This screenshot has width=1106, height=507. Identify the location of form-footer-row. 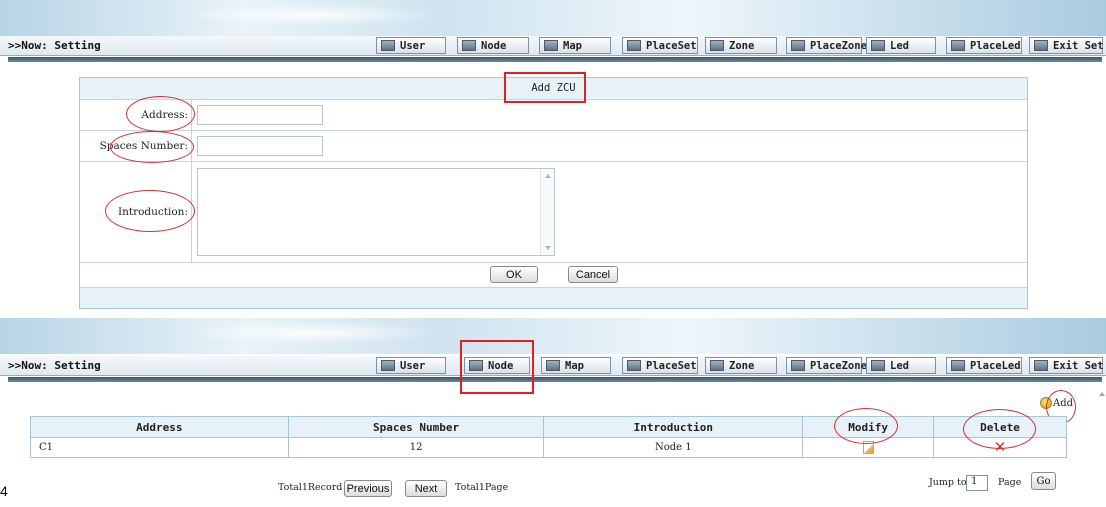
(553, 298).